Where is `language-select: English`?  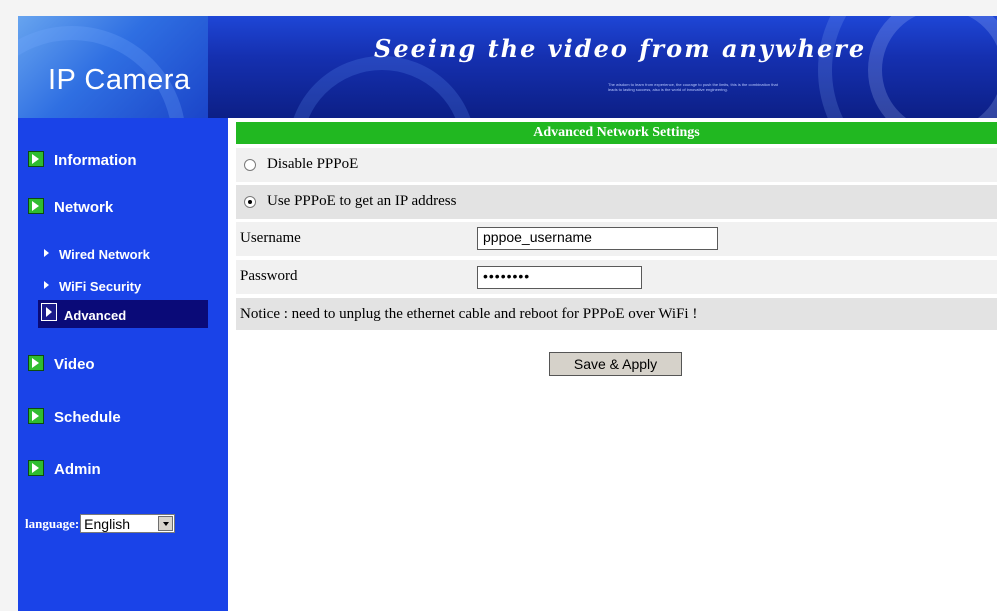 language-select: English is located at coordinates (128, 523).